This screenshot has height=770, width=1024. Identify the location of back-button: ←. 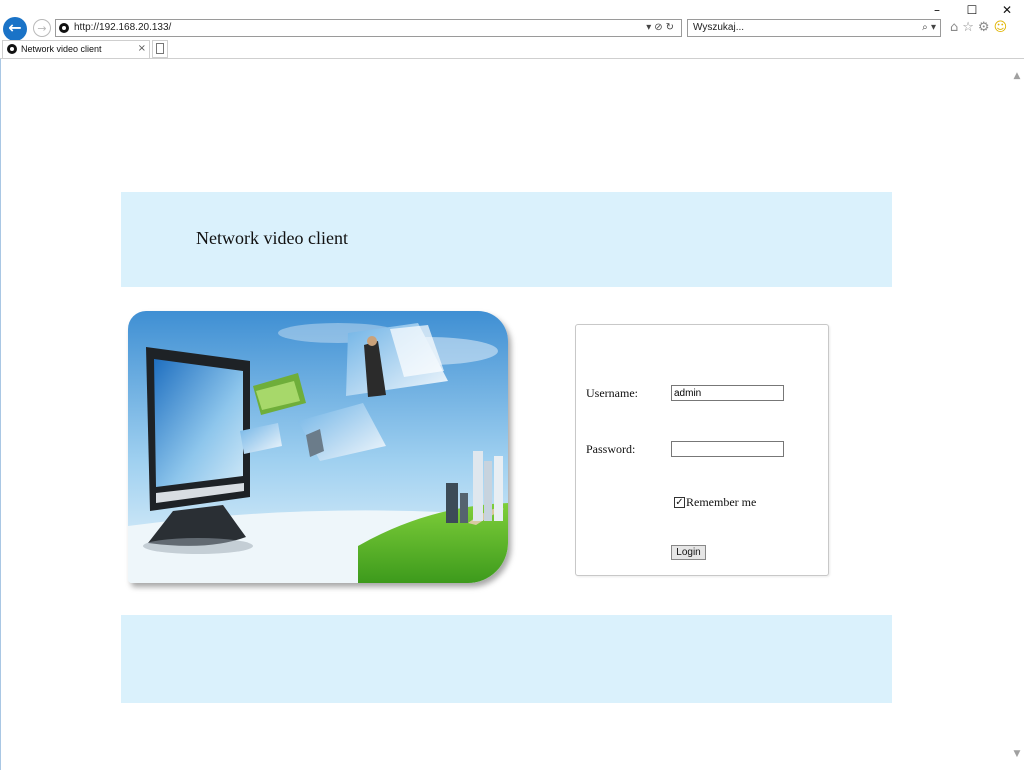
(15, 29).